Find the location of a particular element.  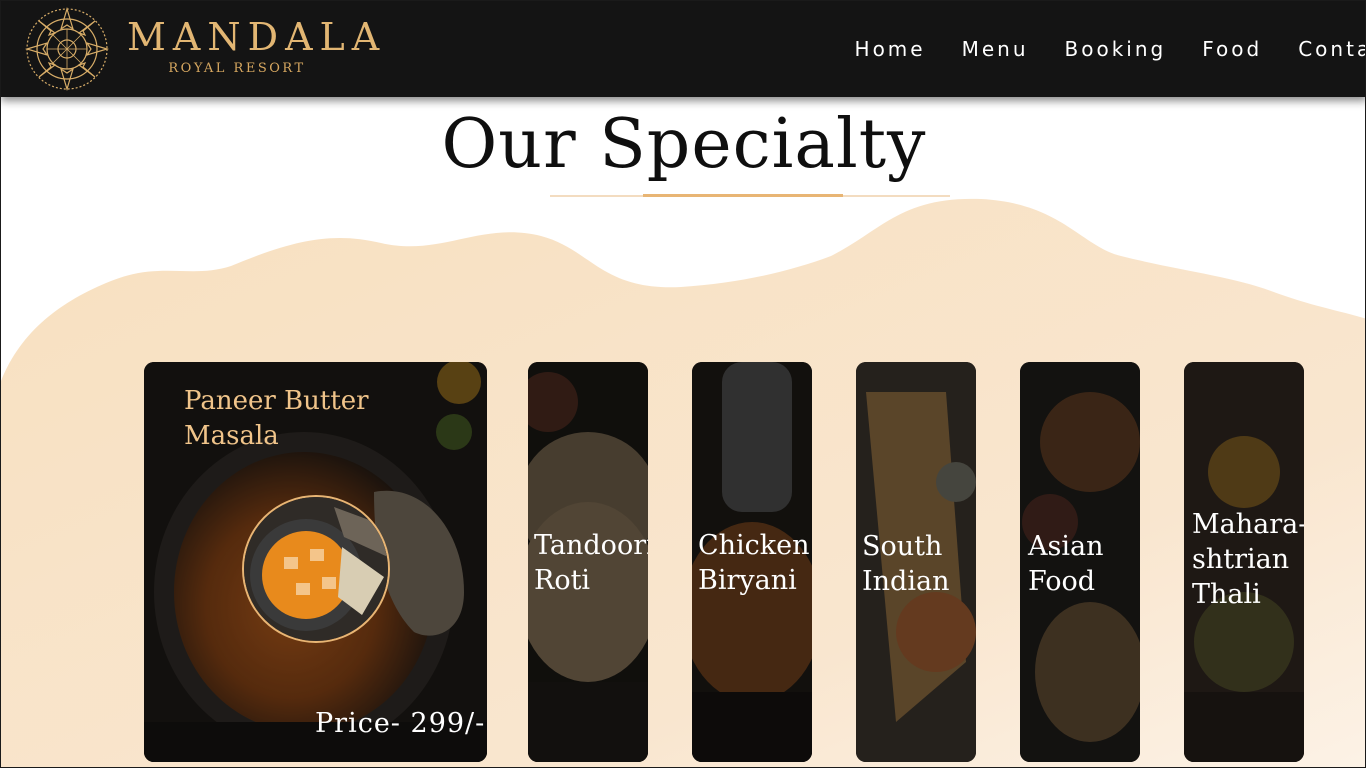

nav-menu: Menu is located at coordinates (995, 49).